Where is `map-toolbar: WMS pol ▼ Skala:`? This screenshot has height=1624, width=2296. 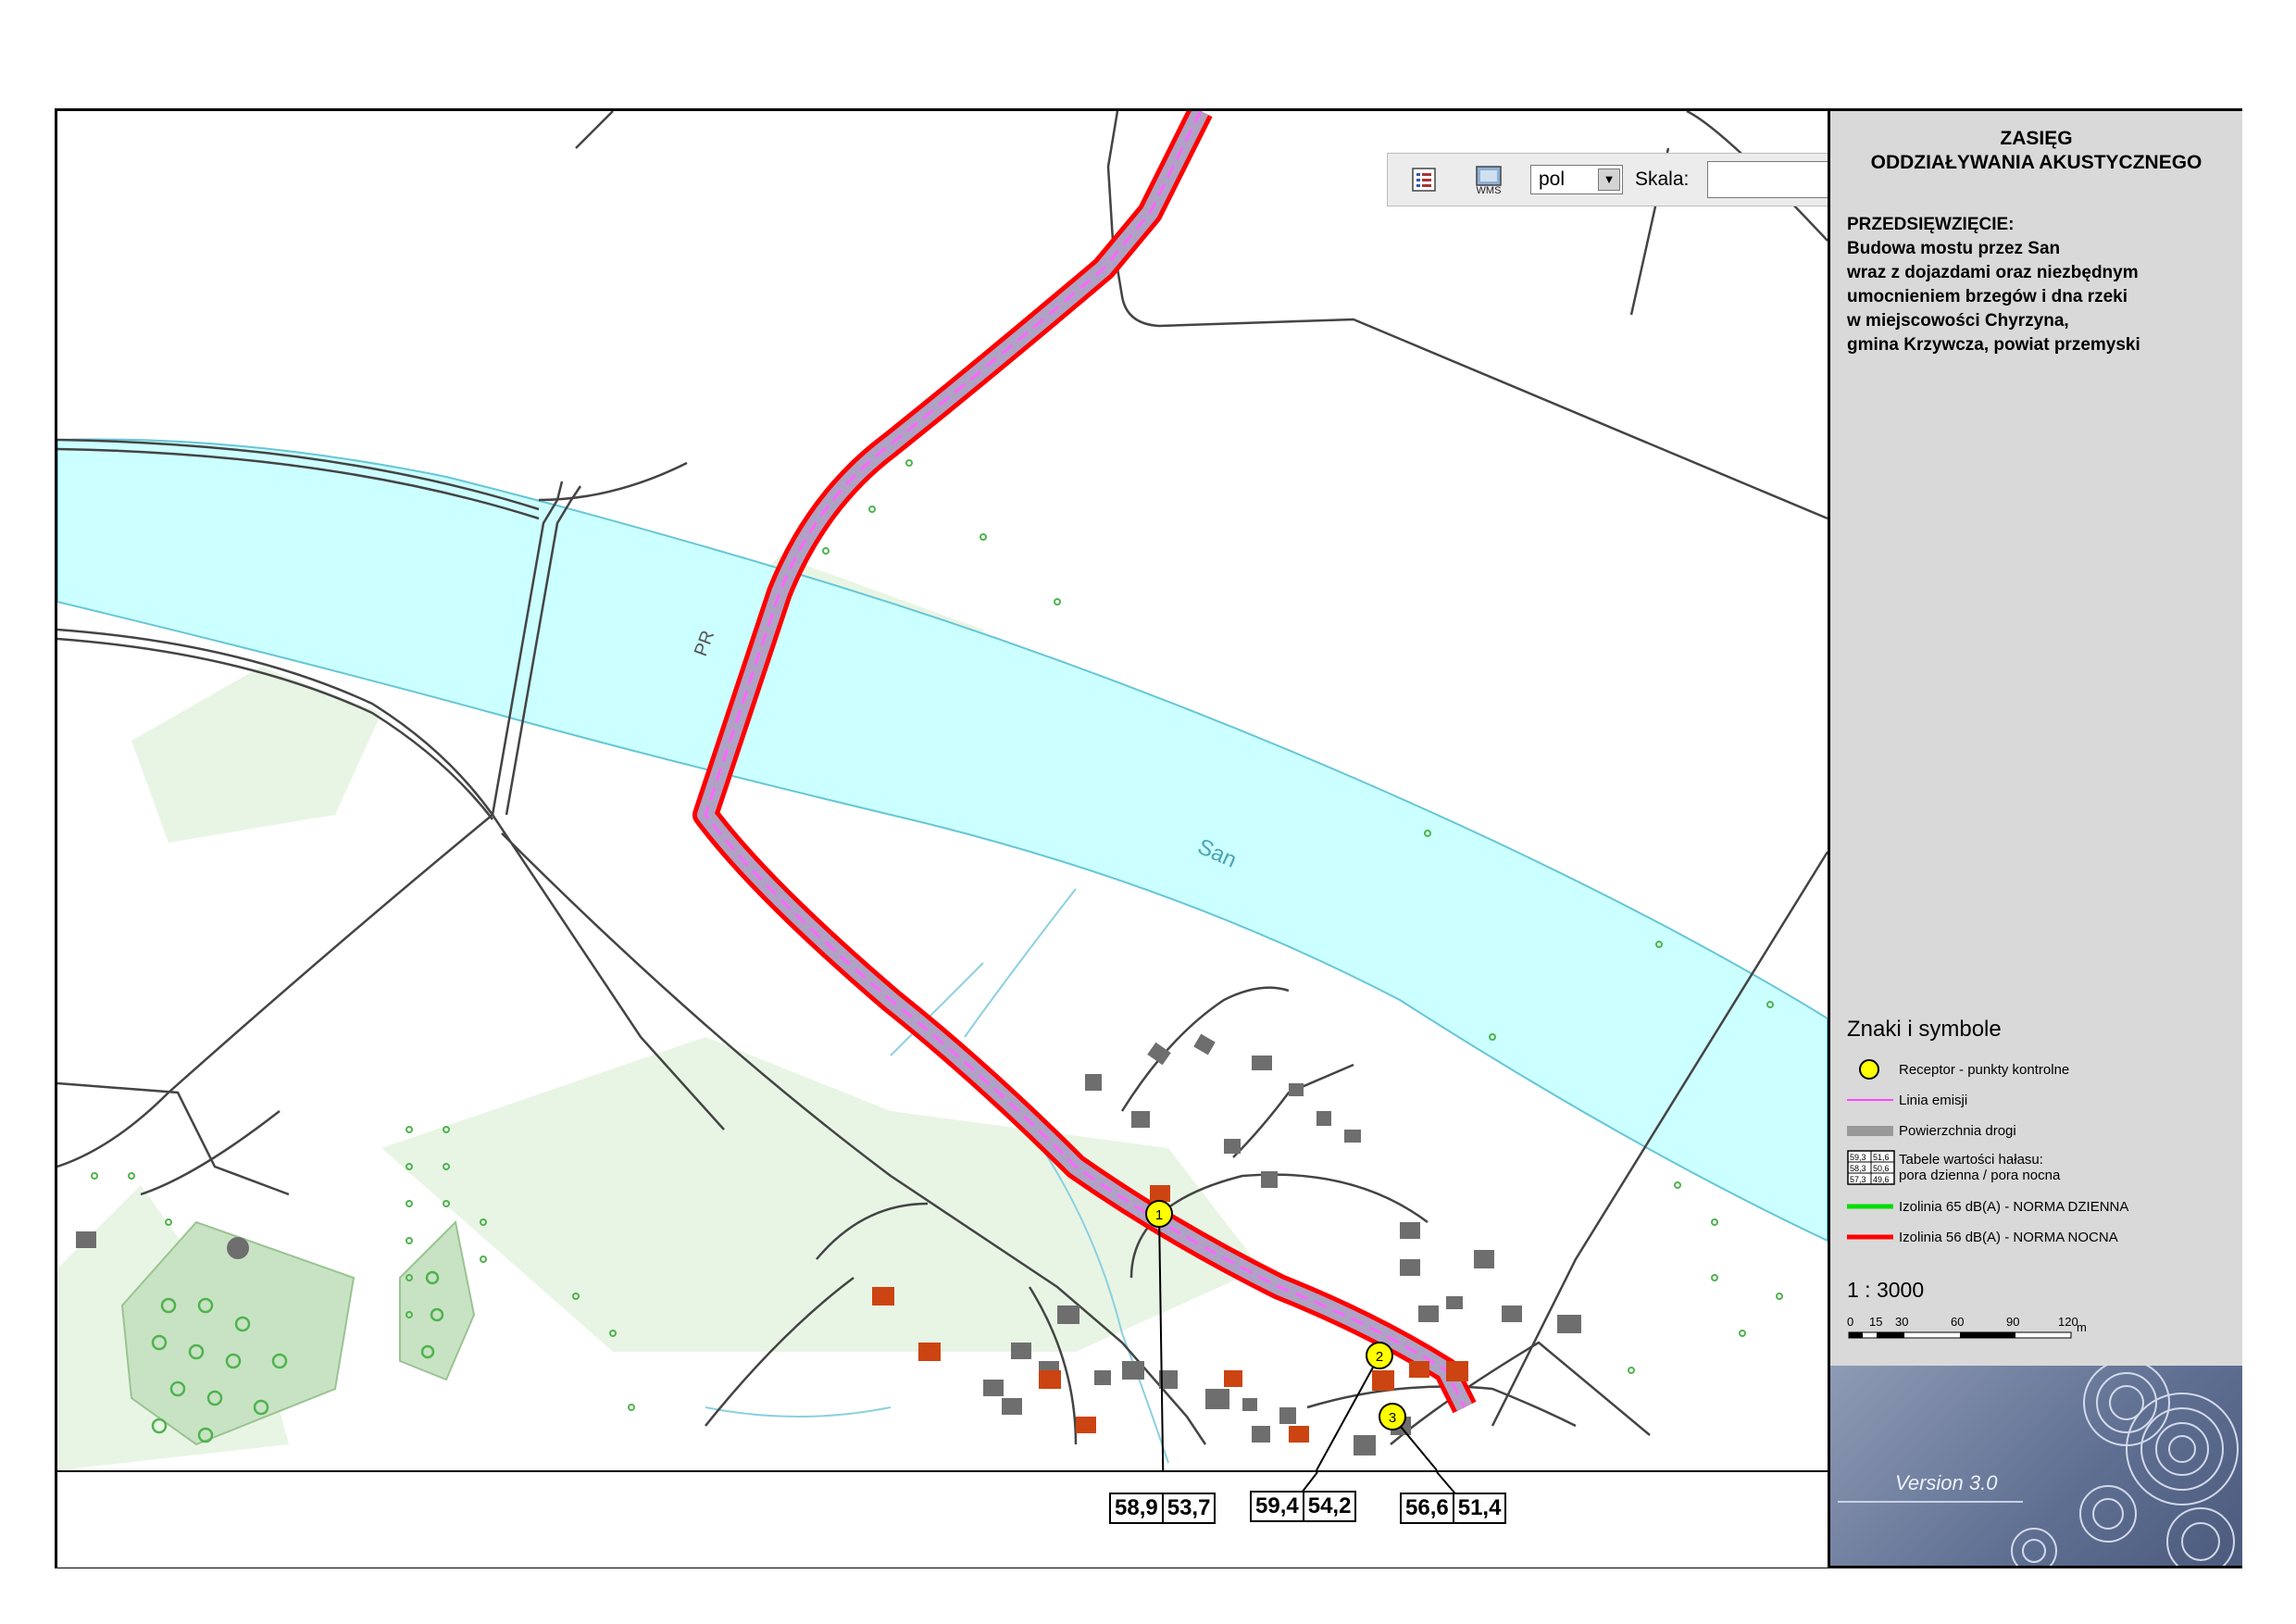
map-toolbar: WMS pol ▼ Skala: is located at coordinates (1607, 179).